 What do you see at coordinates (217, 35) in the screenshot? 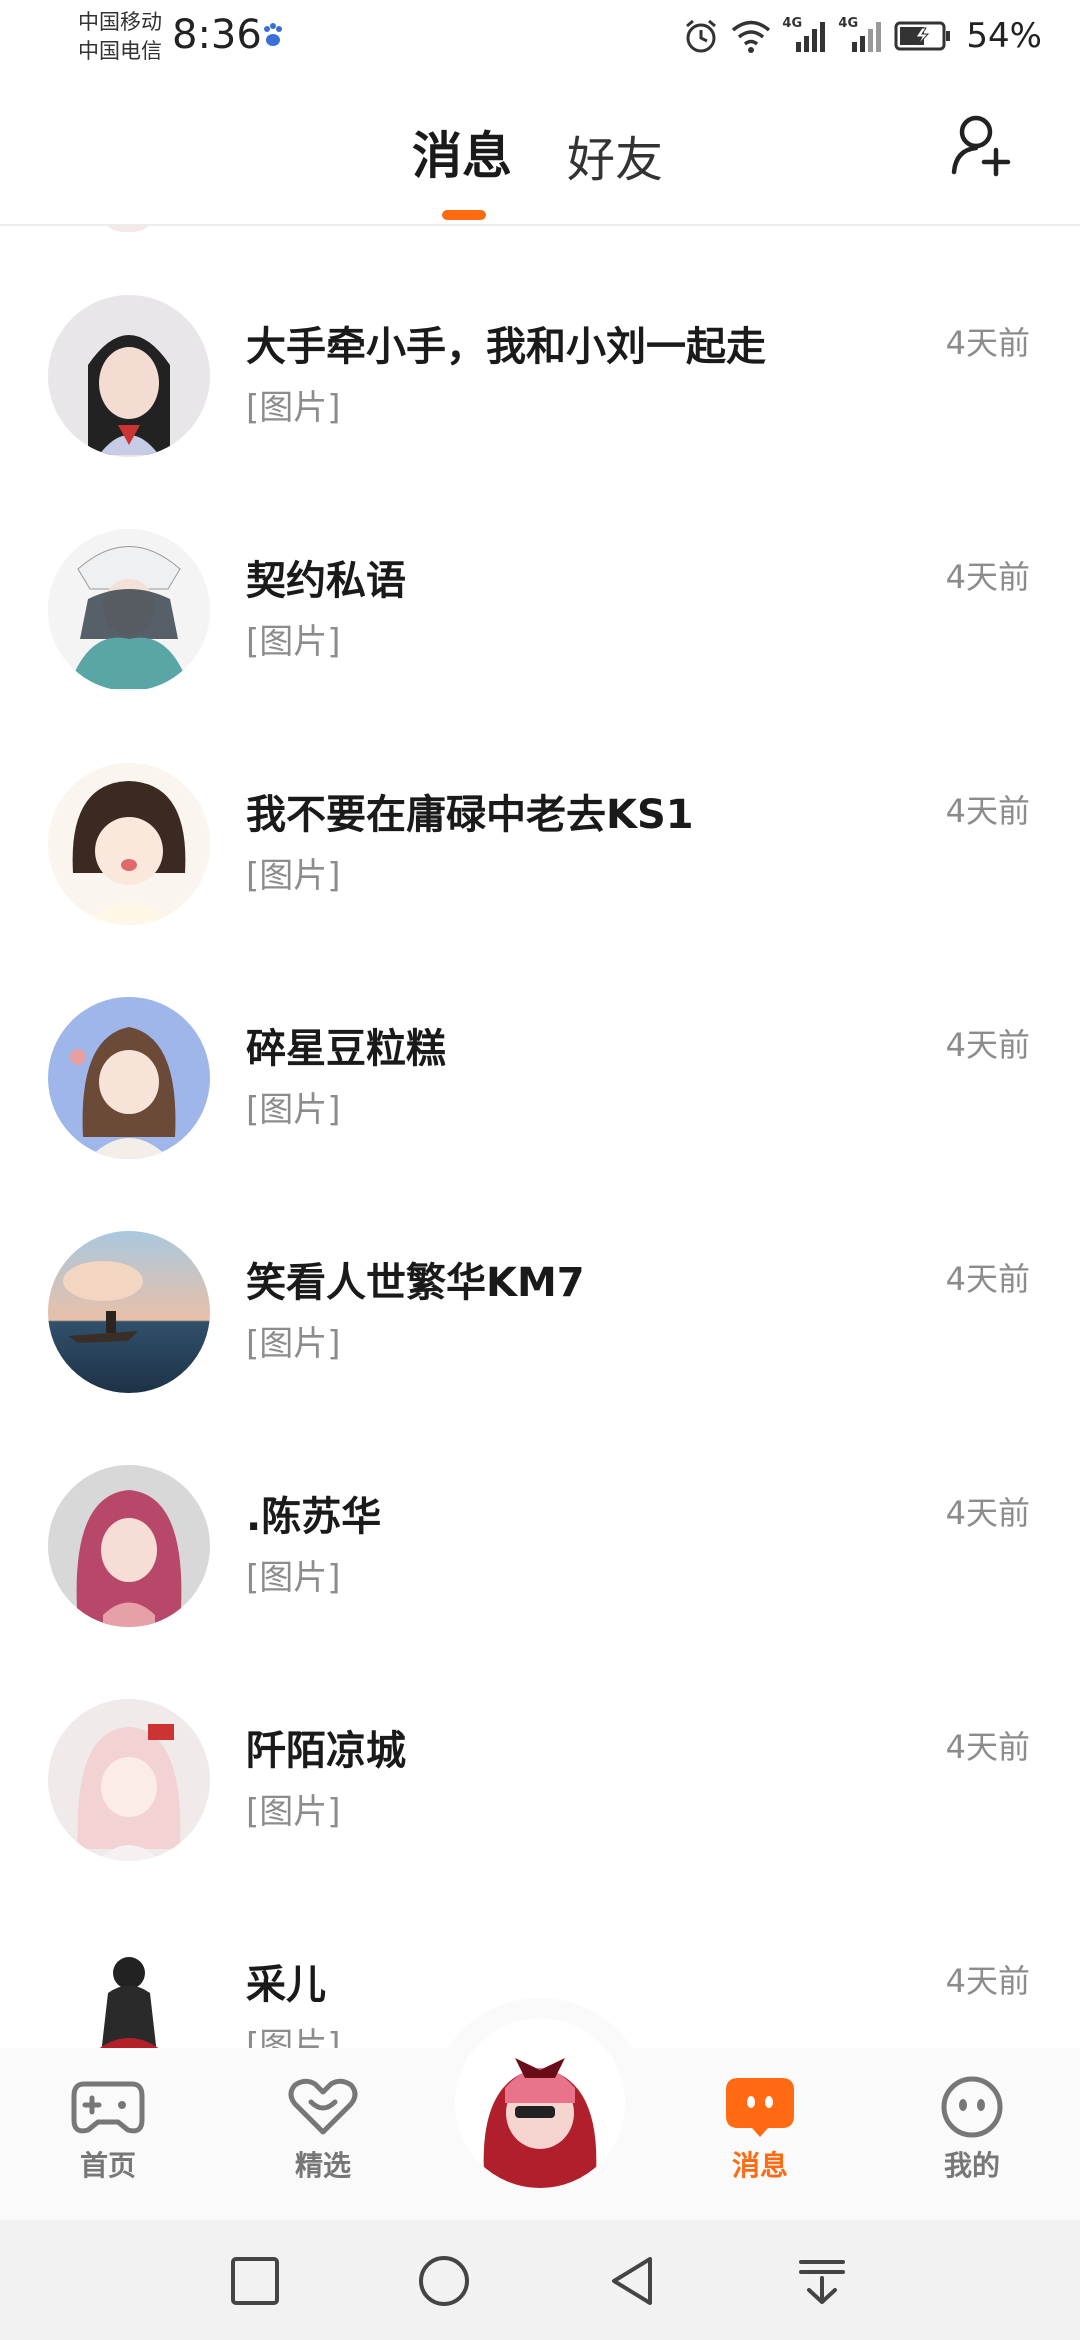
I see `status-time: 8:36` at bounding box center [217, 35].